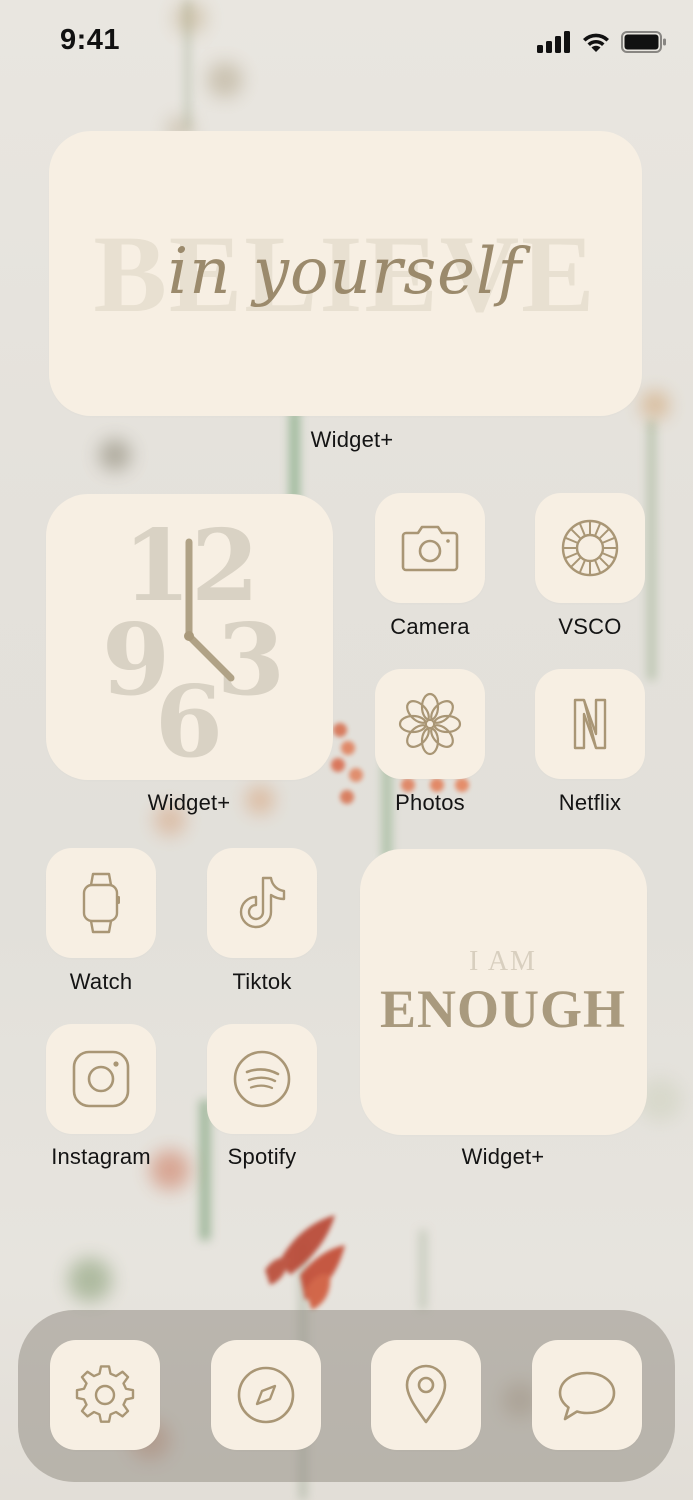 Image resolution: width=693 pixels, height=1500 pixels. I want to click on clock-center, so click(189, 636).